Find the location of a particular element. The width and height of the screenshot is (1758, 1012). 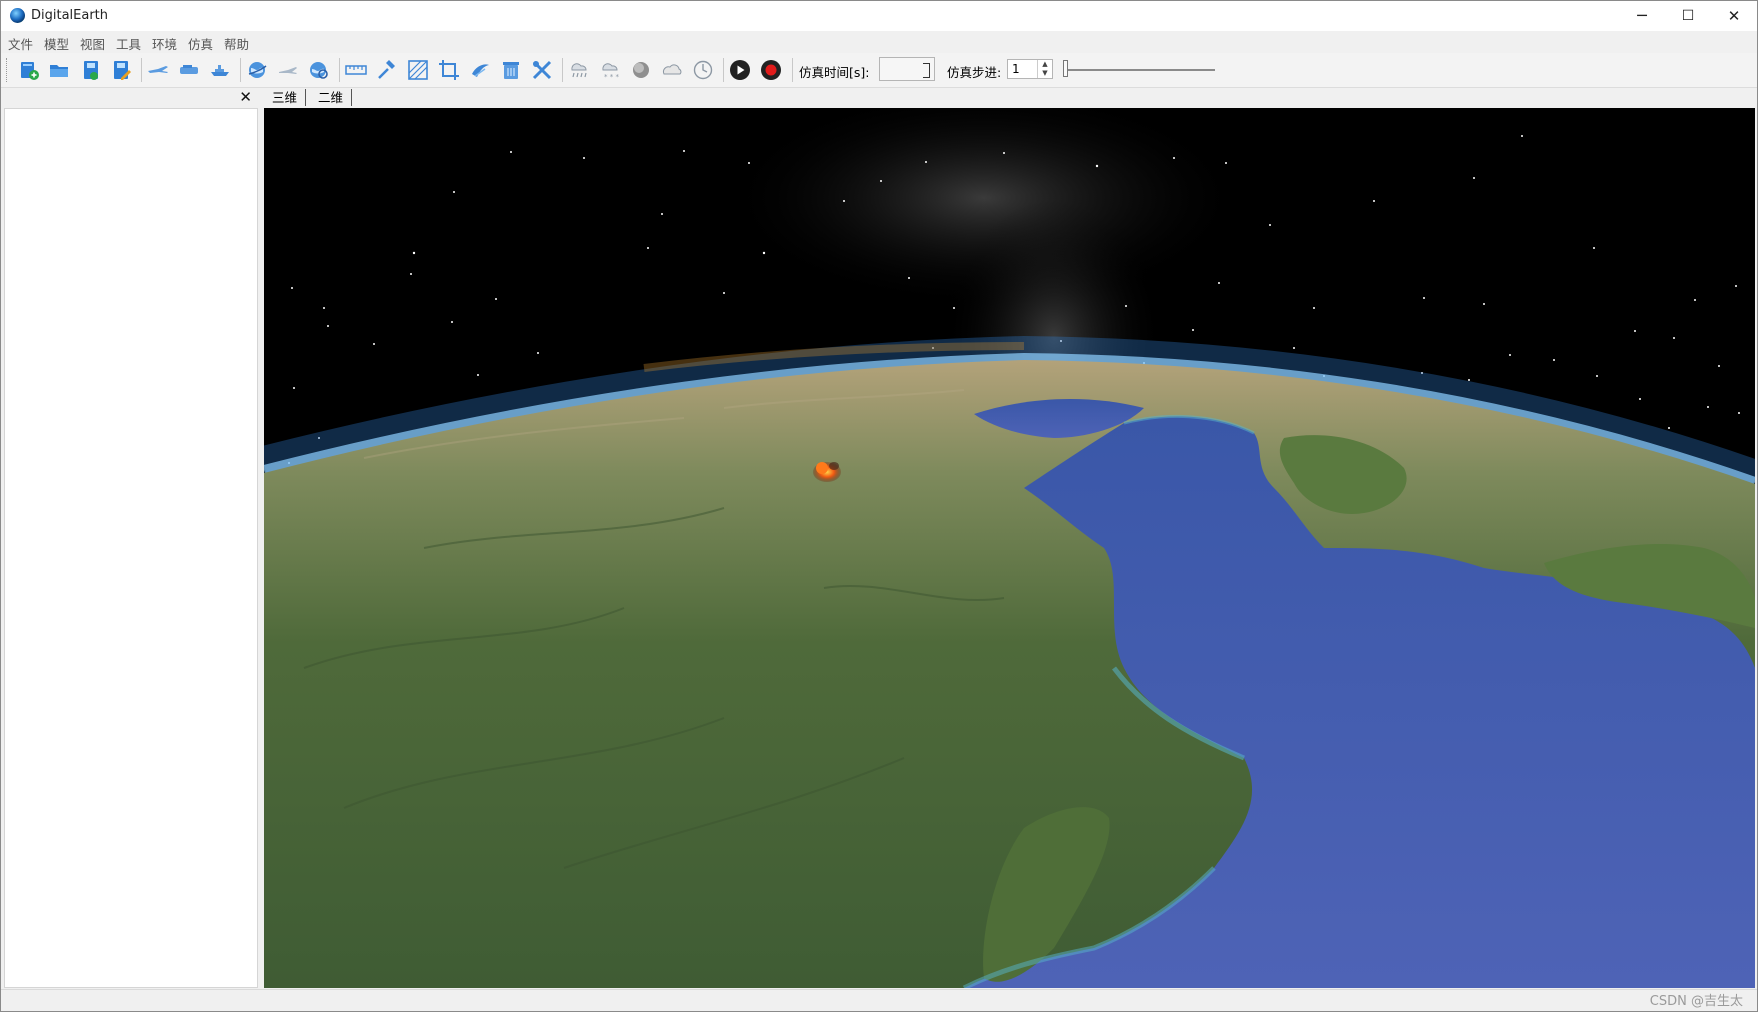

menu-help: 帮助 is located at coordinates (236, 43).